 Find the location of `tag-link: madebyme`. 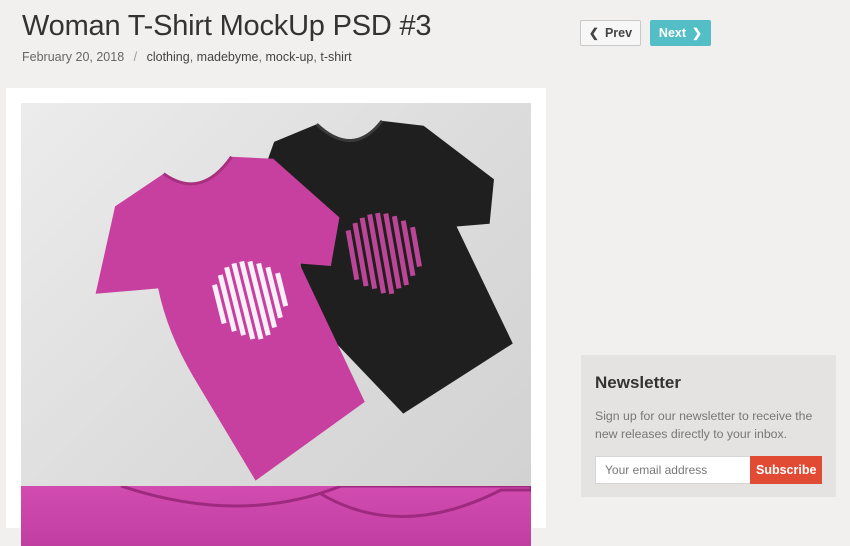

tag-link: madebyme is located at coordinates (228, 57).